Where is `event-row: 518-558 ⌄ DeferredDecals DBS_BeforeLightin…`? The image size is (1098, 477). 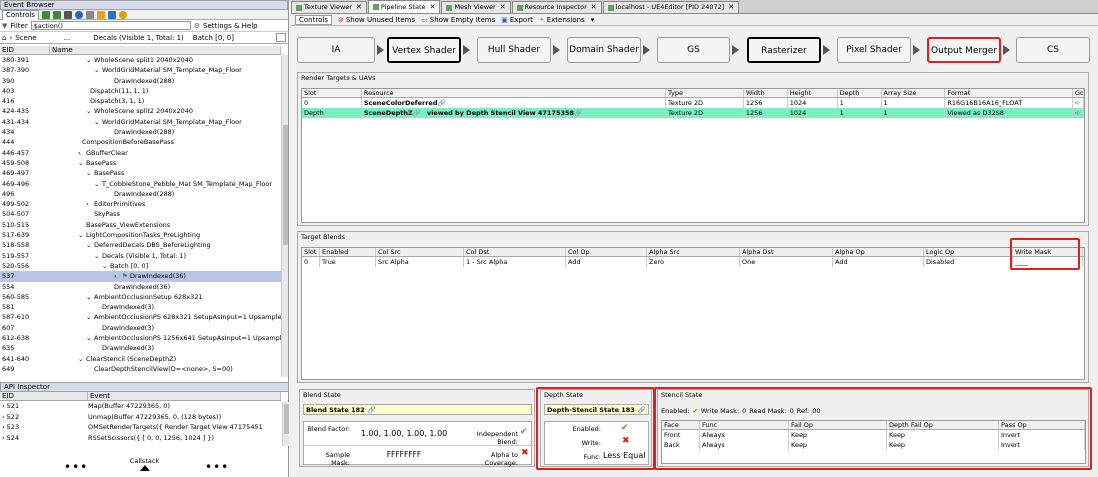 event-row: 518-558 ⌄ DeferredDecals DBS_BeforeLightin… is located at coordinates (140, 245).